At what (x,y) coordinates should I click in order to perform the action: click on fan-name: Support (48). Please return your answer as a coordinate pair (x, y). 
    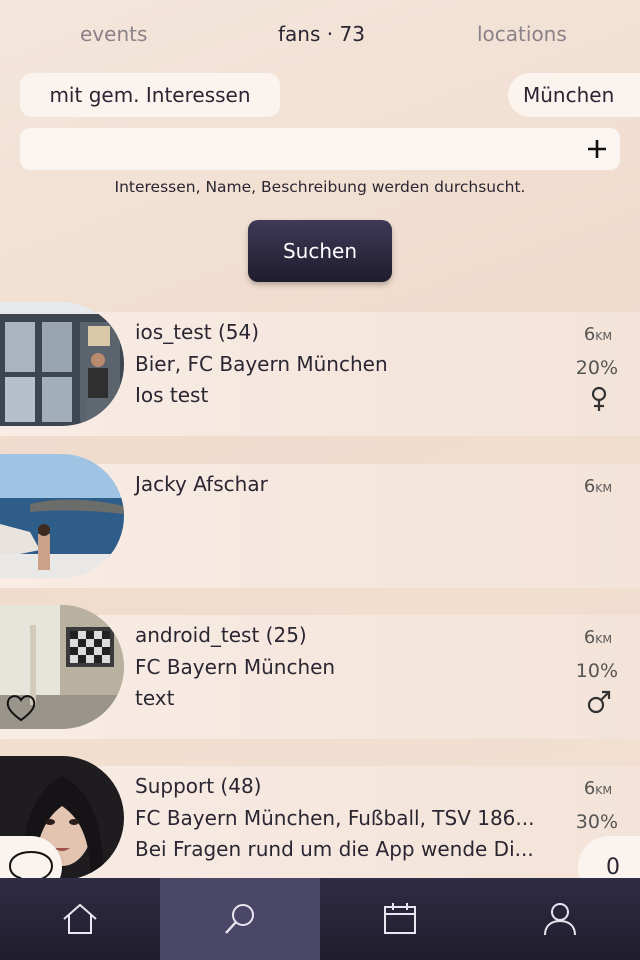
    Looking at the image, I should click on (198, 786).